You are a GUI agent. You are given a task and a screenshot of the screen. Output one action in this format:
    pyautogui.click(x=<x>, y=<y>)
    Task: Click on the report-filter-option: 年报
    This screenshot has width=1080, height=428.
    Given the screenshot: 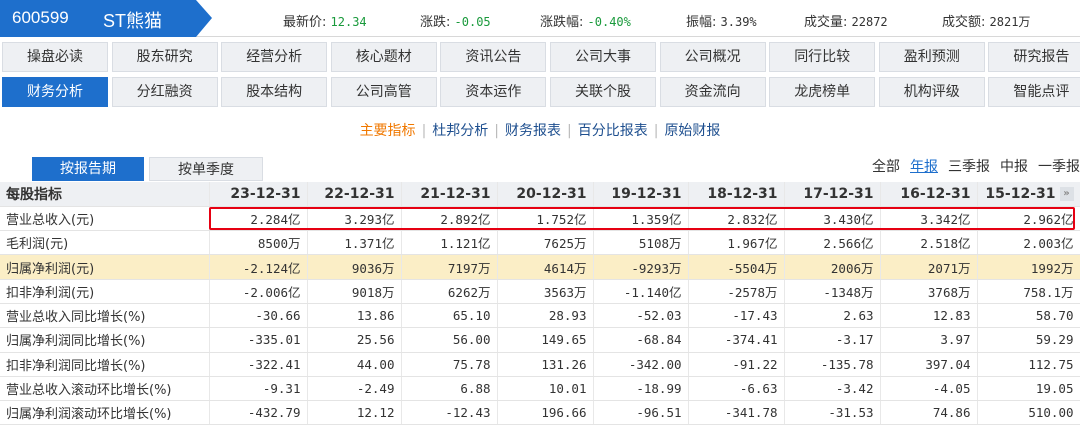 What is the action you would take?
    pyautogui.click(x=924, y=167)
    